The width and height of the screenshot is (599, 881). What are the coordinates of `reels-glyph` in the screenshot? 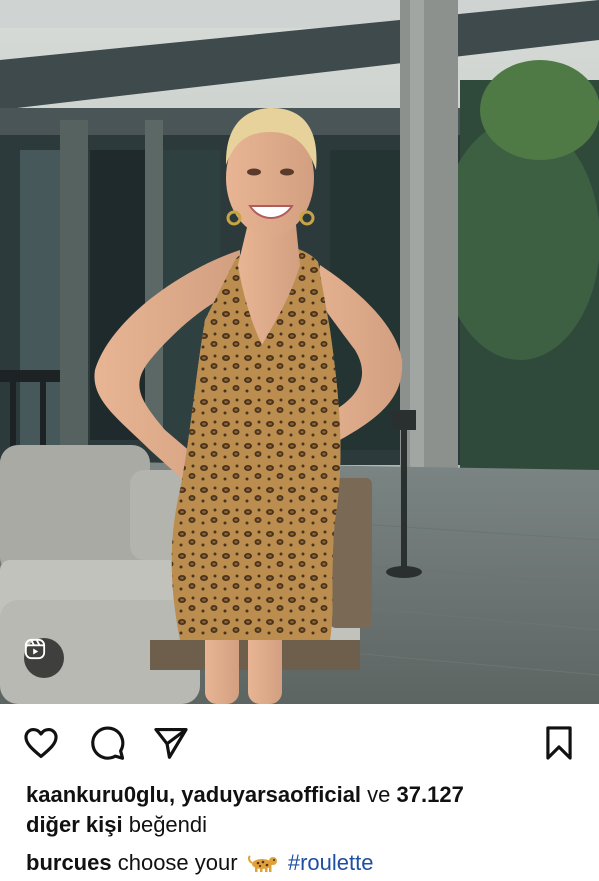 It's located at (35, 649).